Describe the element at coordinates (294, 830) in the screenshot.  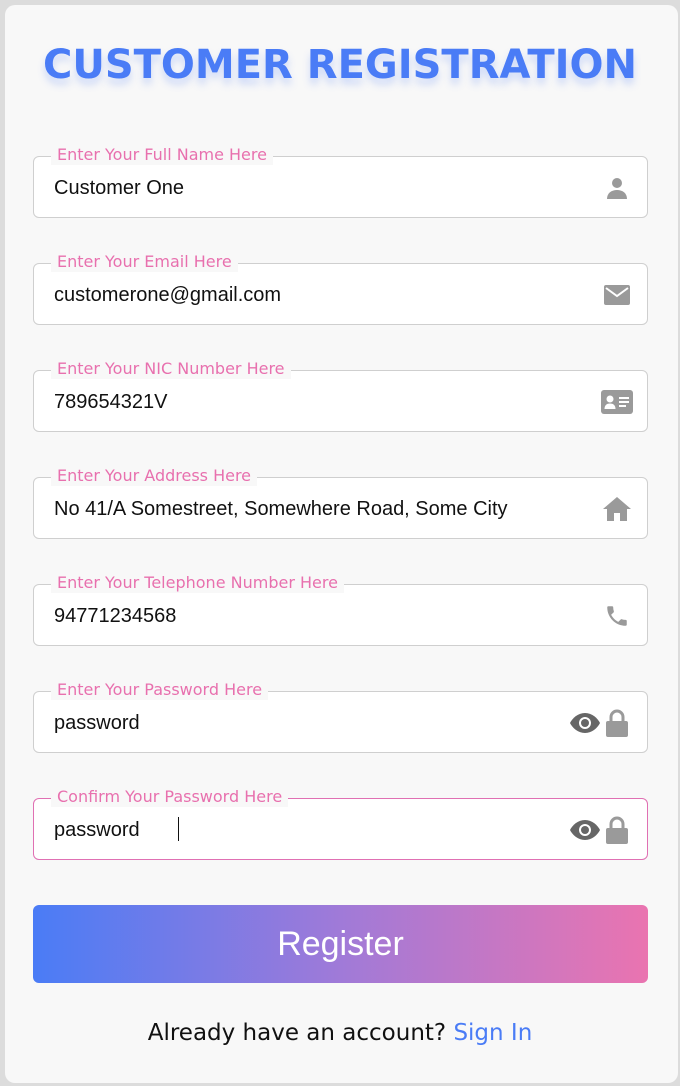
I see `confirm-password-input` at that location.